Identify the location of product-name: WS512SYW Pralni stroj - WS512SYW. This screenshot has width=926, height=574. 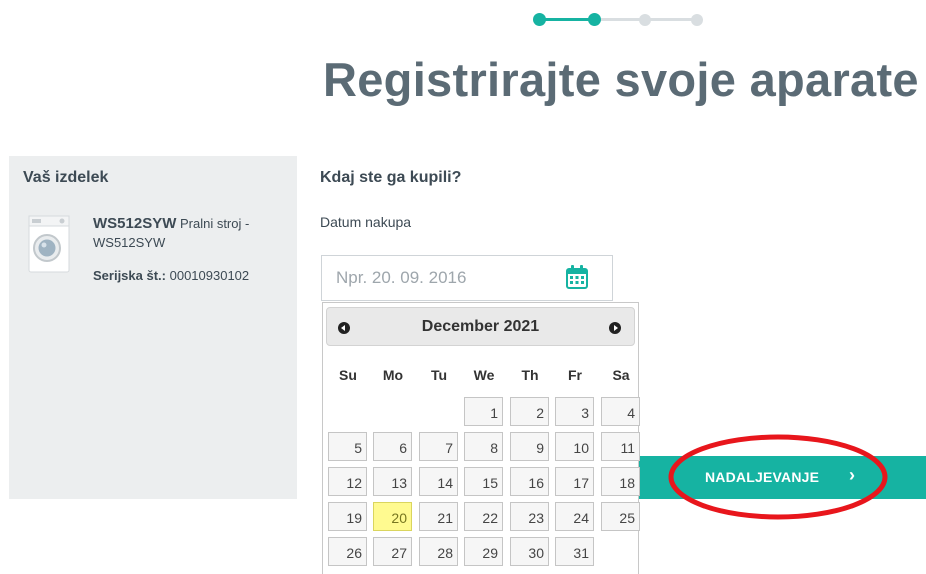
(191, 233).